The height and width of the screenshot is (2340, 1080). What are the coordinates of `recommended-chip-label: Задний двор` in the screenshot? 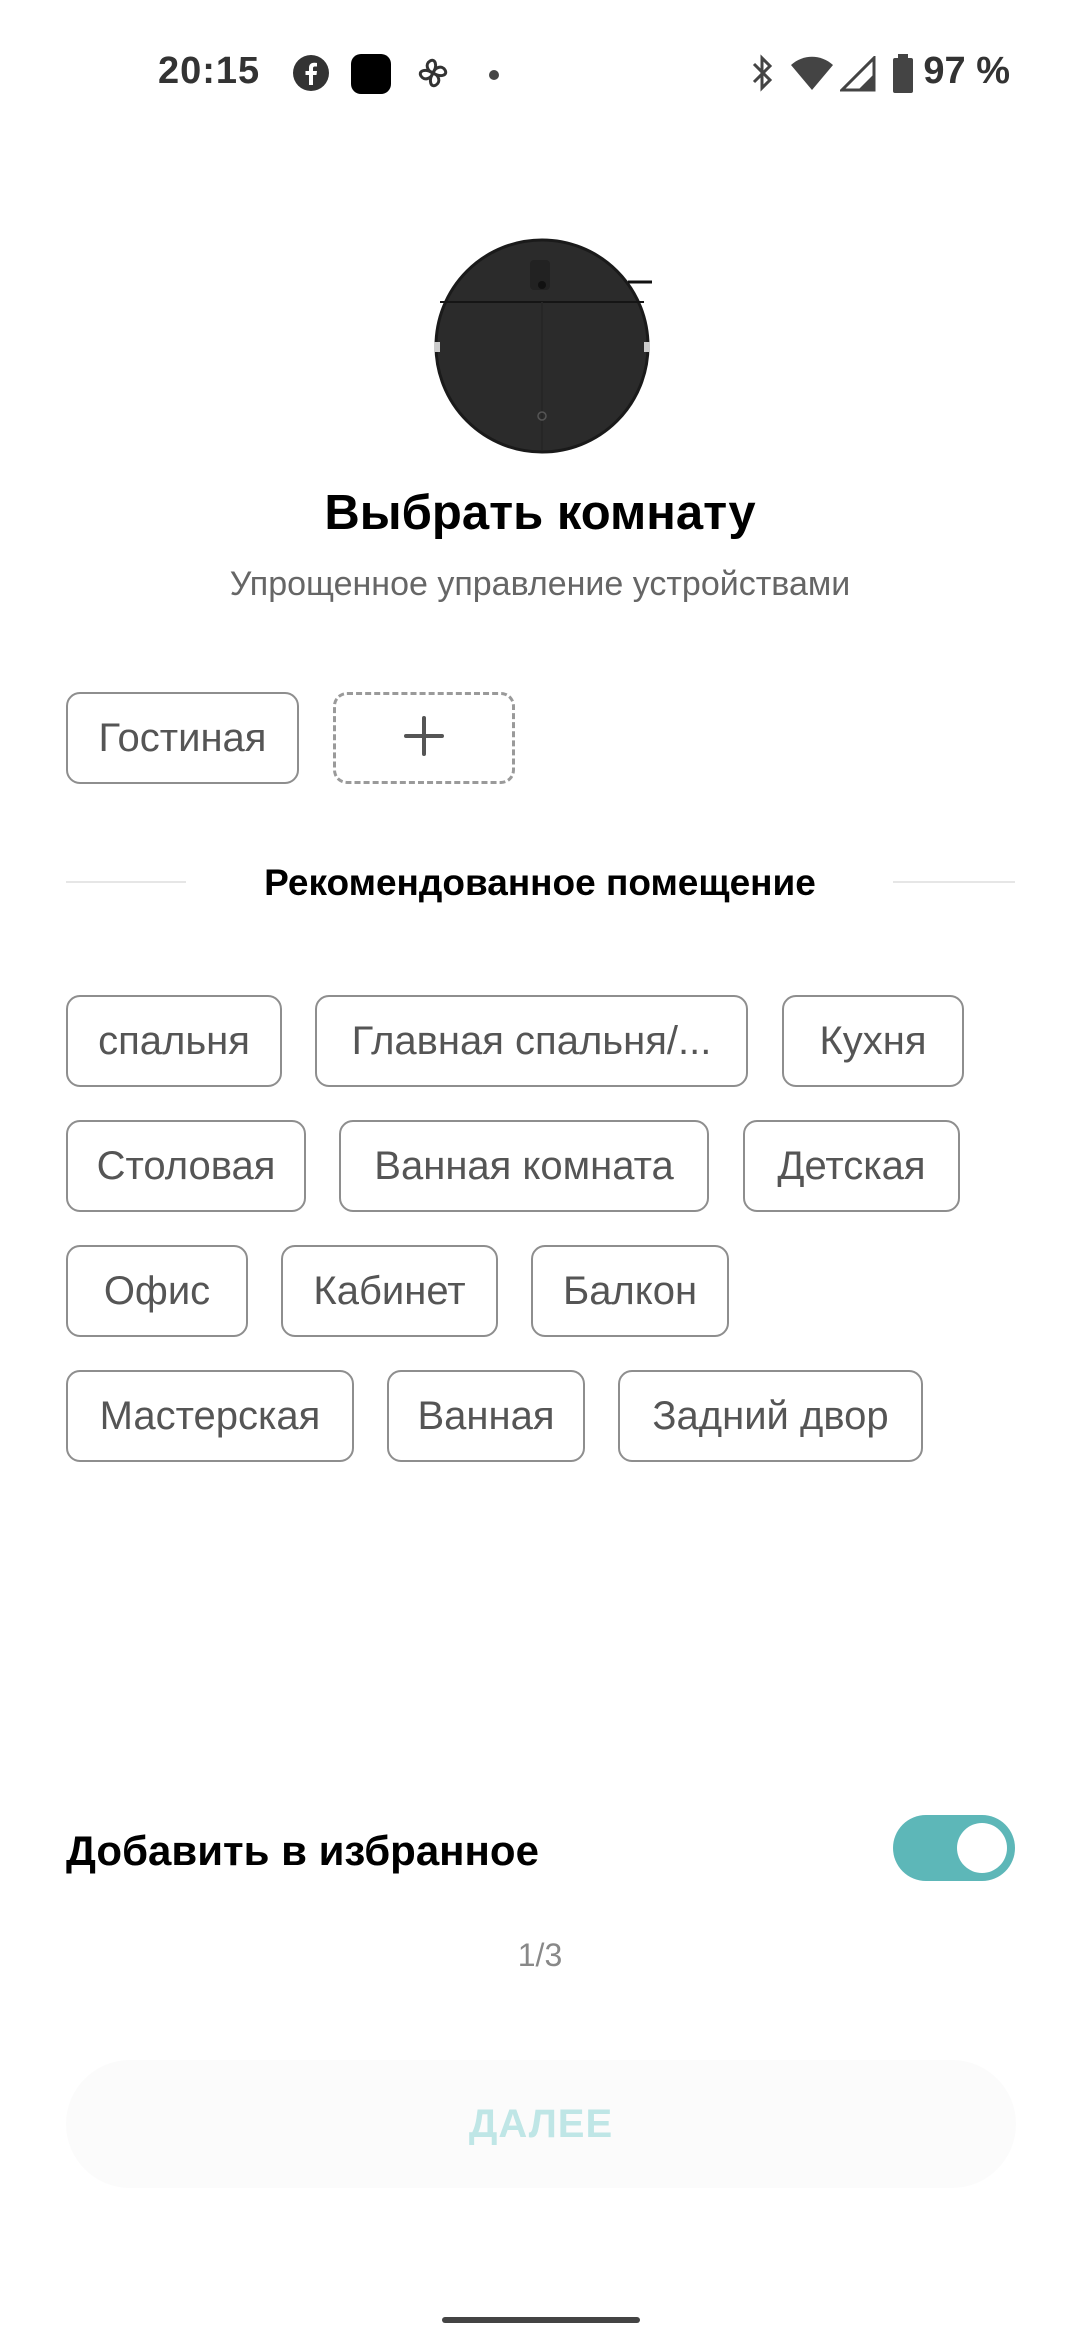 It's located at (770, 1415).